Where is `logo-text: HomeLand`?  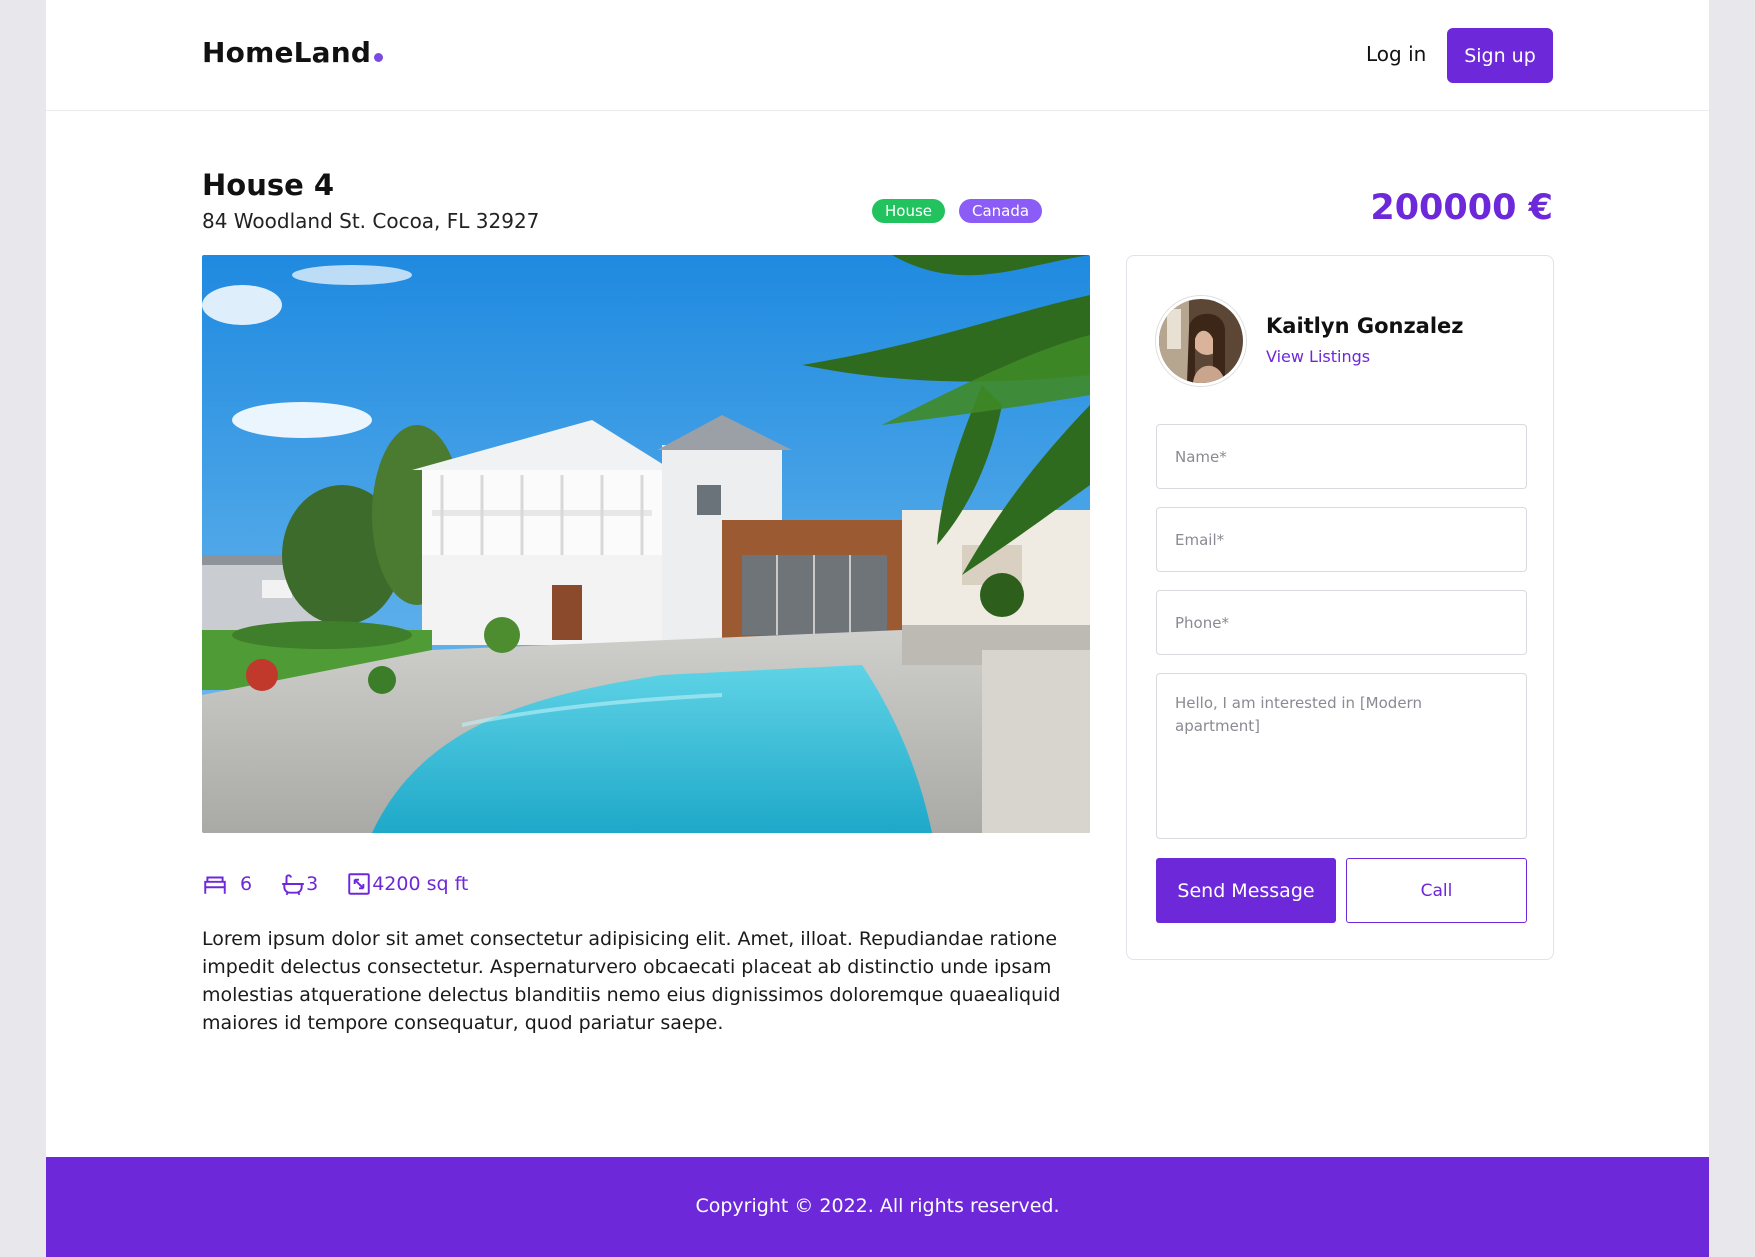
logo-text: HomeLand is located at coordinates (286, 52).